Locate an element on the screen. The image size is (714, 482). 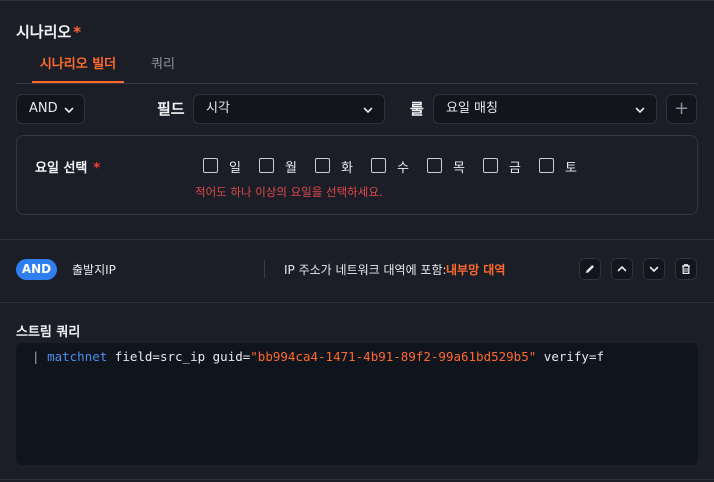
plus-icon: + is located at coordinates (681, 108).